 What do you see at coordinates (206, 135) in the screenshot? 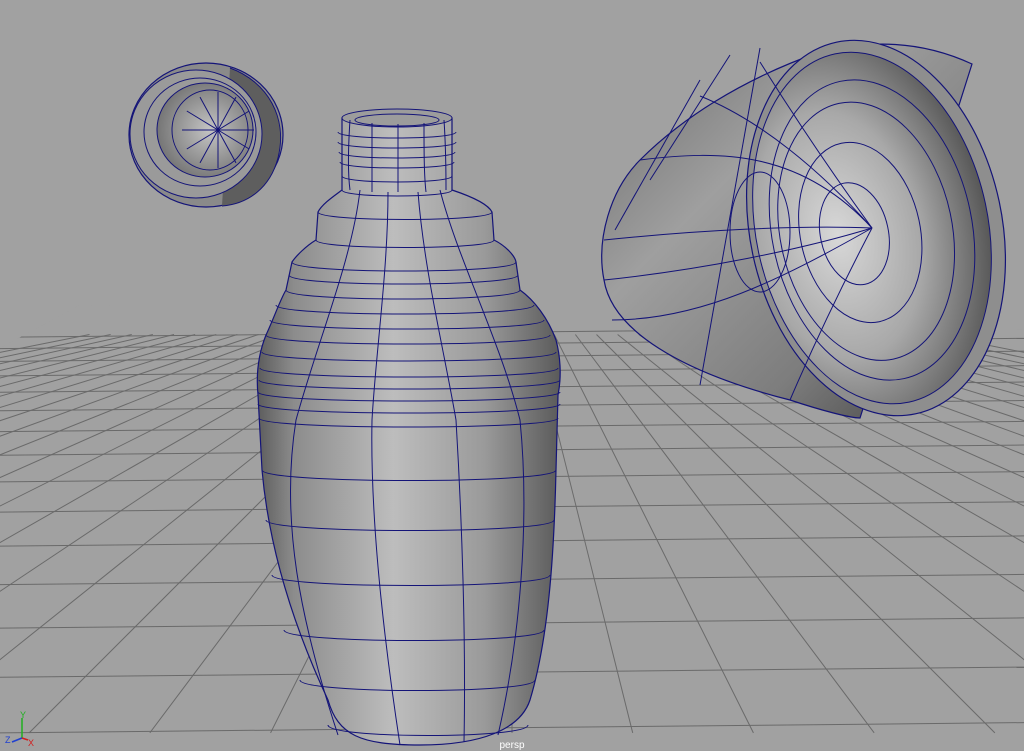
I see `bottle-cap-mesh` at bounding box center [206, 135].